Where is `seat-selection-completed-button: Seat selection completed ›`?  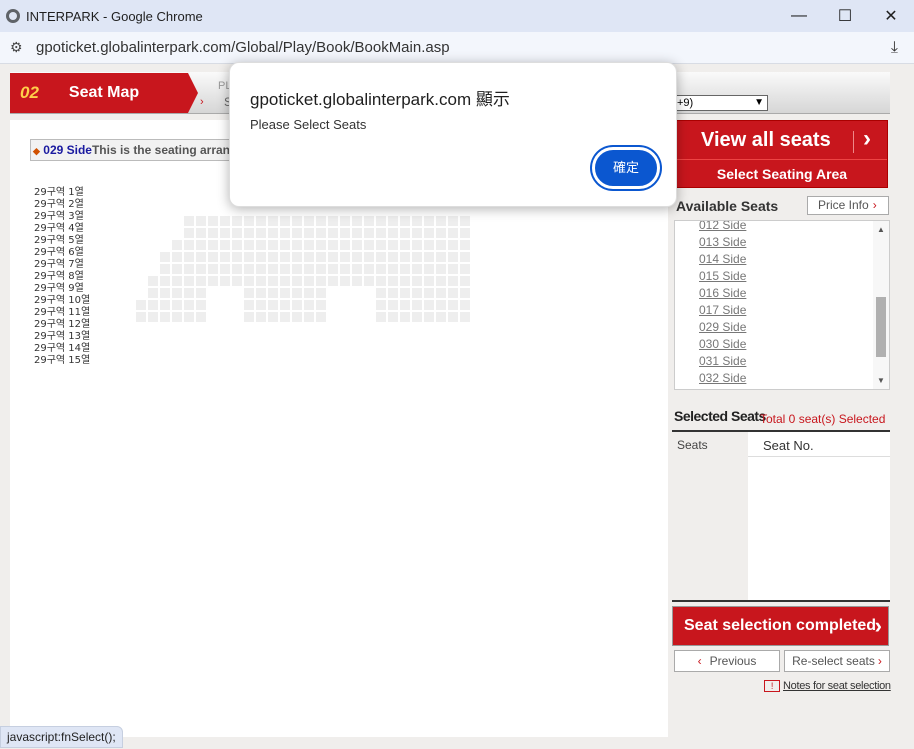 seat-selection-completed-button: Seat selection completed › is located at coordinates (780, 626).